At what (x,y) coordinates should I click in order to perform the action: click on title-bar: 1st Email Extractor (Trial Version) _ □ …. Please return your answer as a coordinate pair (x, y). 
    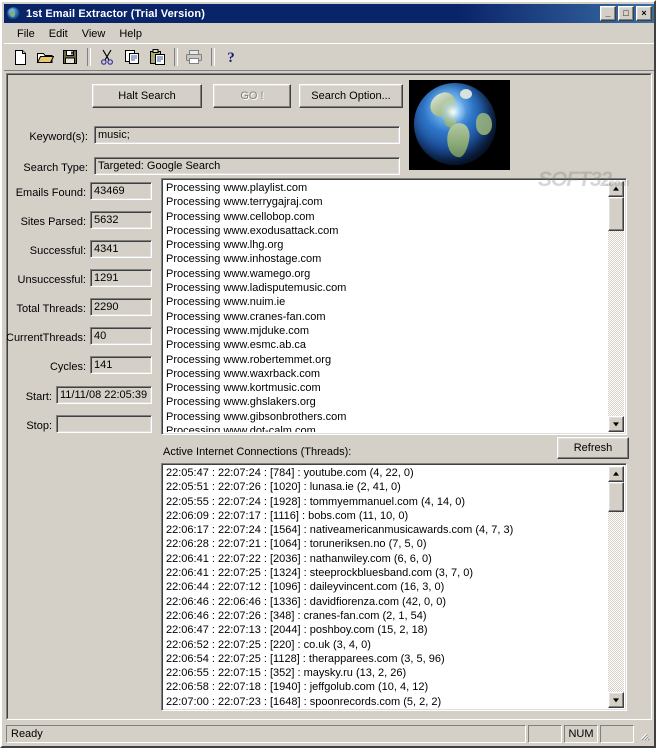
    Looking at the image, I should click on (329, 13).